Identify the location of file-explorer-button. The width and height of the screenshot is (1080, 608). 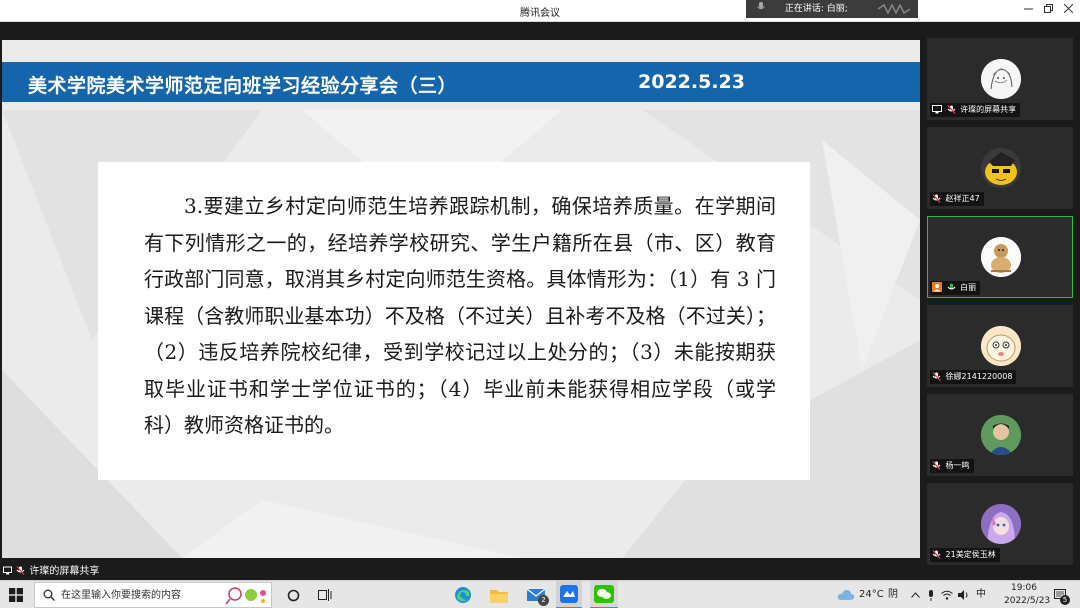
(499, 594).